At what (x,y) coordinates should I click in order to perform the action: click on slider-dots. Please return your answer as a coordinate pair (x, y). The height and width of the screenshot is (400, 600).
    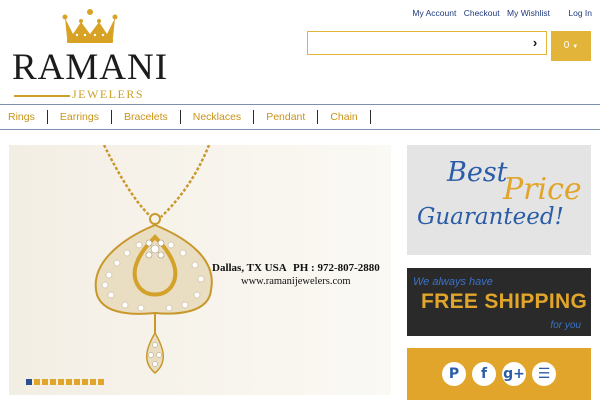
    Looking at the image, I should click on (66, 382).